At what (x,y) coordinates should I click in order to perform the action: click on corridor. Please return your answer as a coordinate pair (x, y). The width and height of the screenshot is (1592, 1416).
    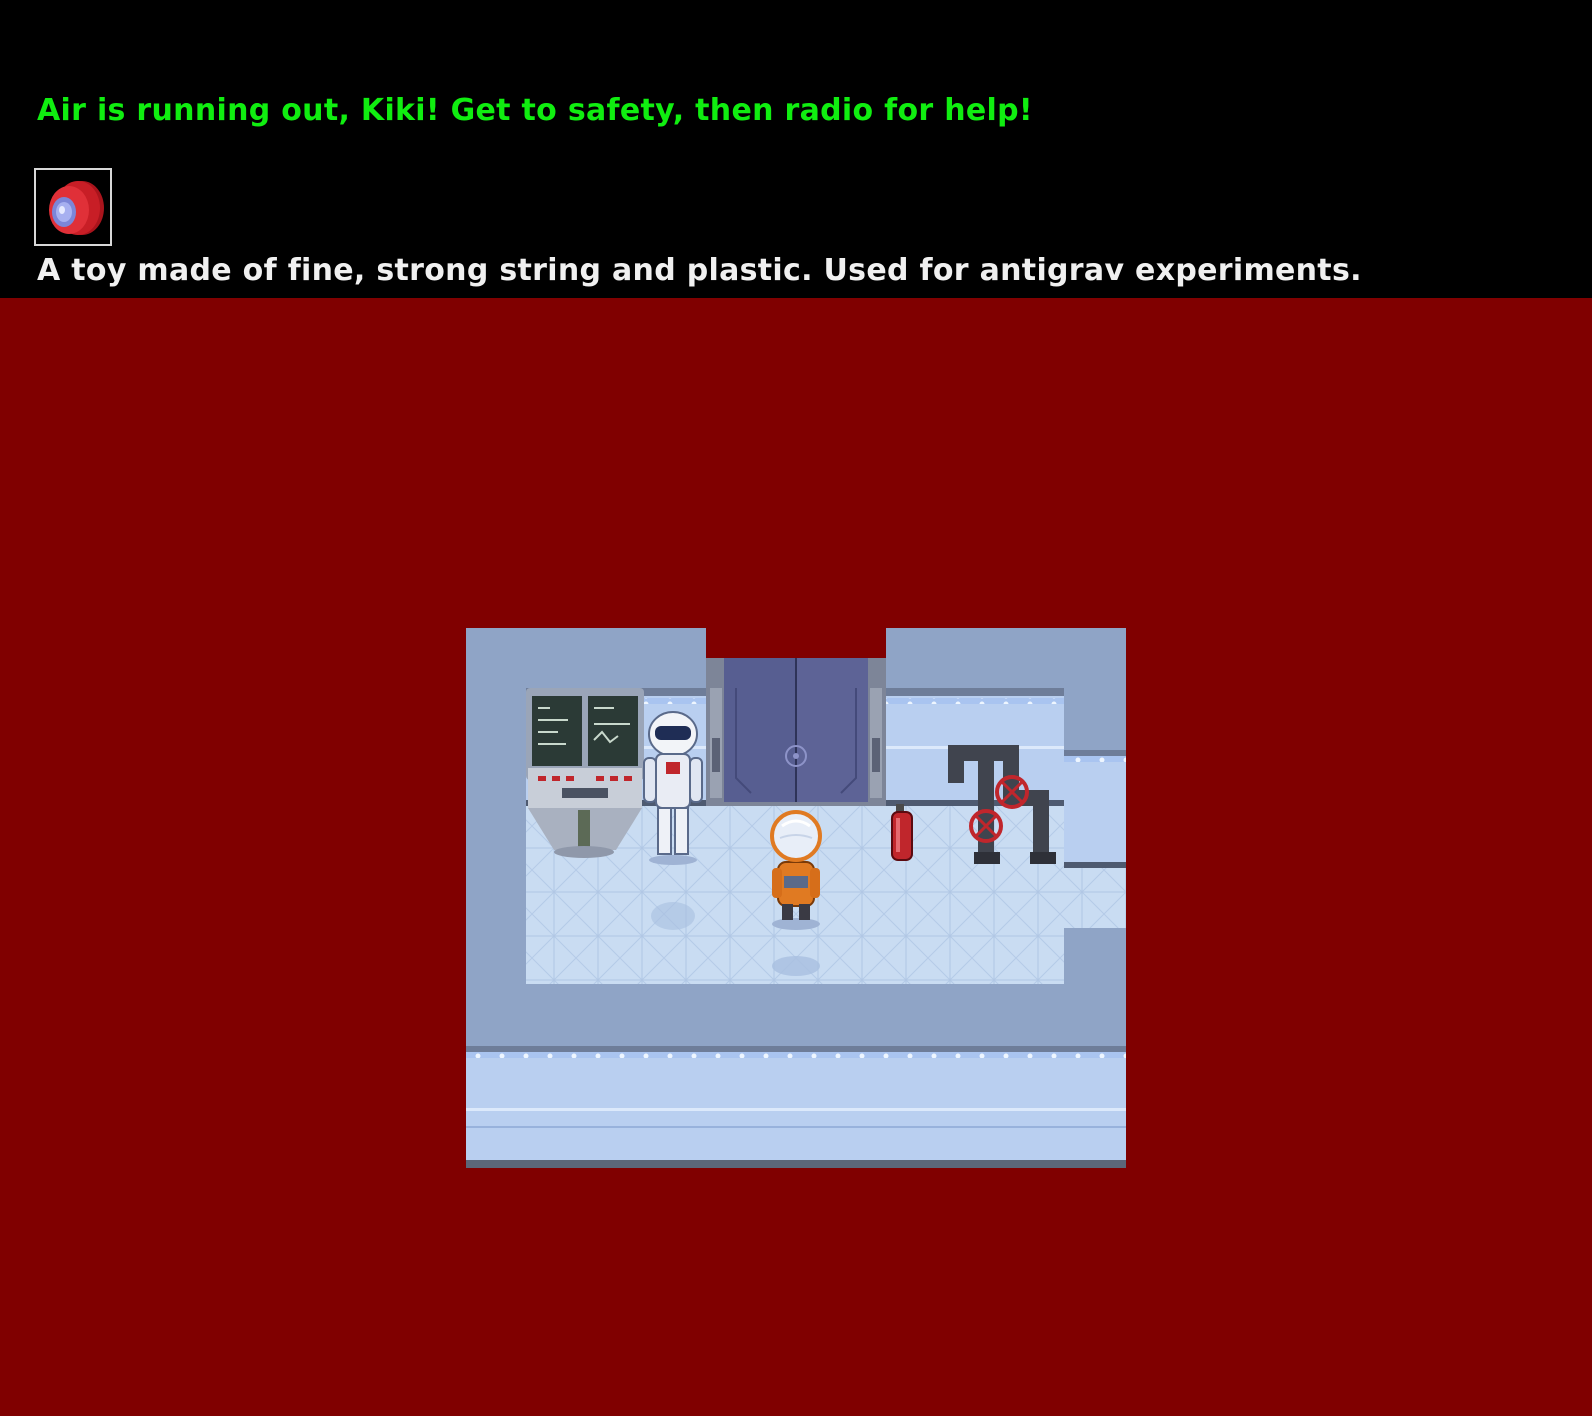
    Looking at the image, I should click on (796, 1107).